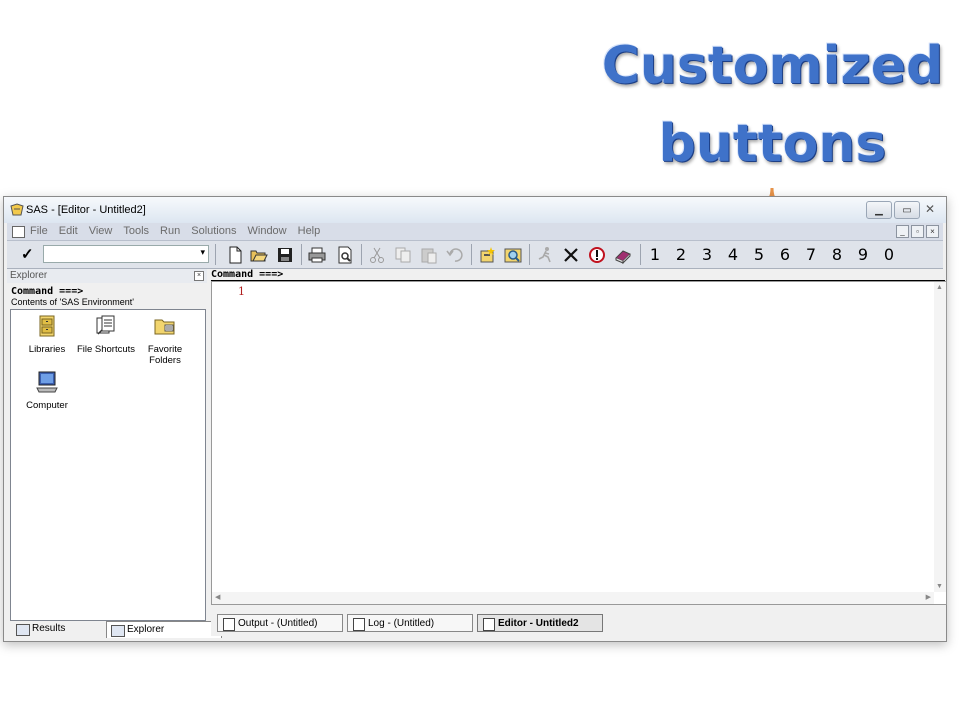 This screenshot has width=960, height=720. What do you see at coordinates (597, 255) in the screenshot?
I see `break-icon` at bounding box center [597, 255].